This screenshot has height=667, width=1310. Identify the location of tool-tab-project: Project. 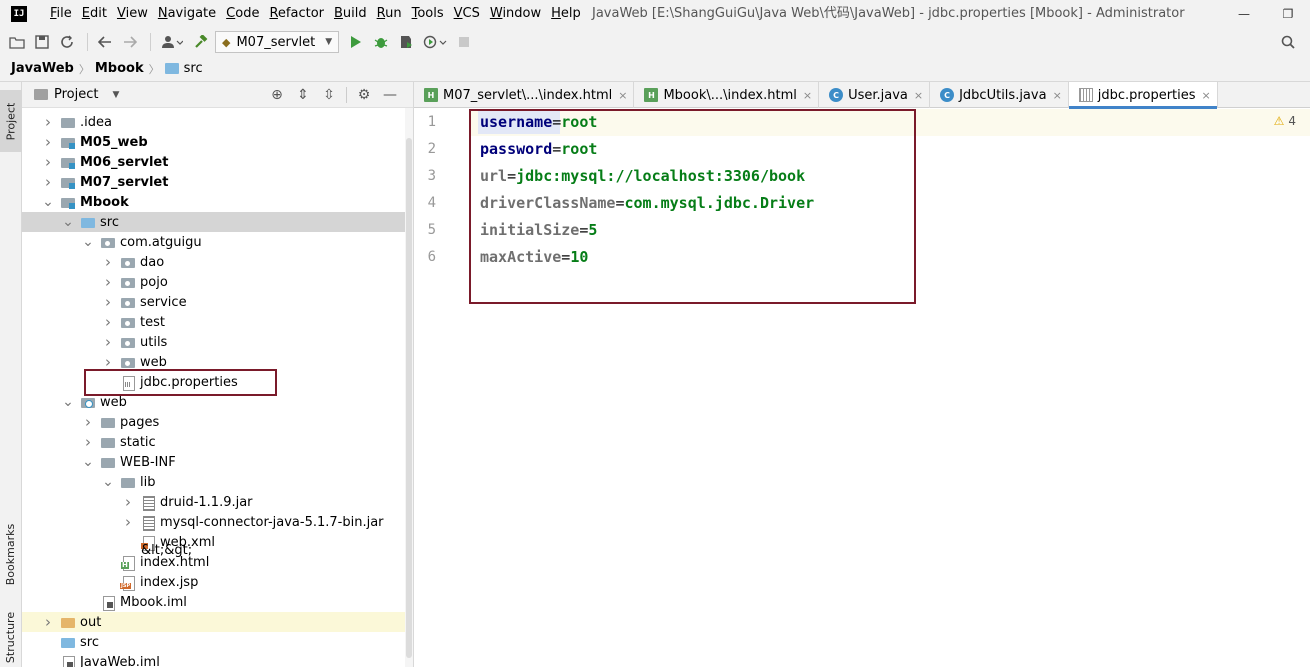
(11, 121).